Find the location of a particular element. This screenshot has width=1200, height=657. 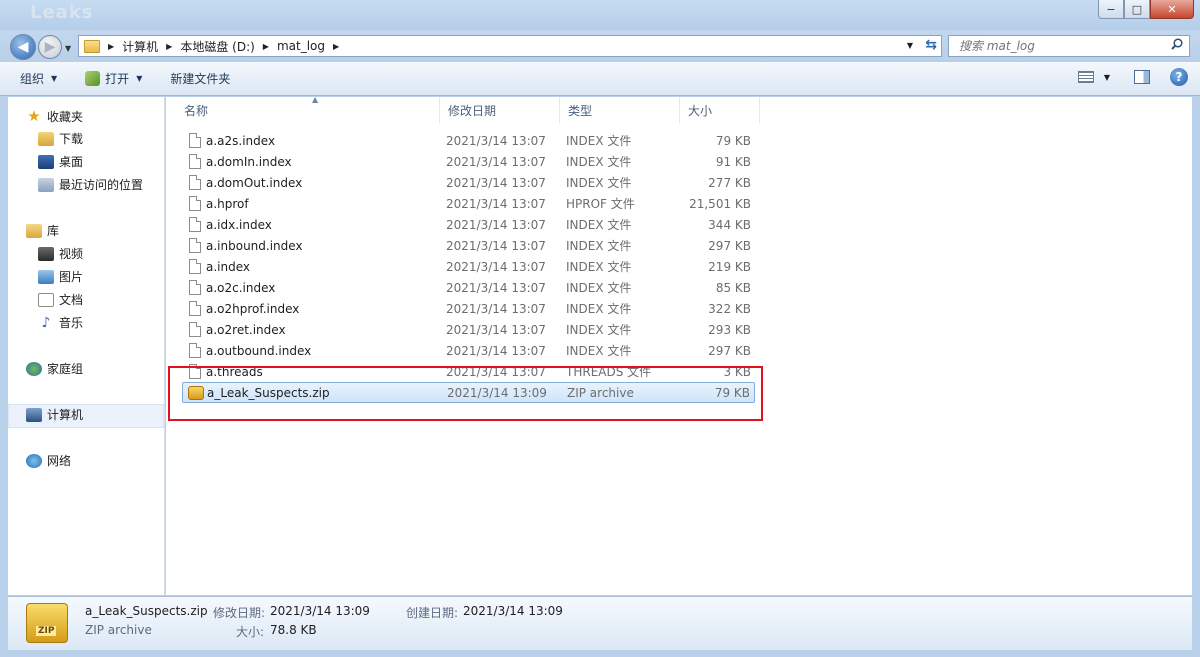

details-size-value: 78.8 KB is located at coordinates (293, 630).